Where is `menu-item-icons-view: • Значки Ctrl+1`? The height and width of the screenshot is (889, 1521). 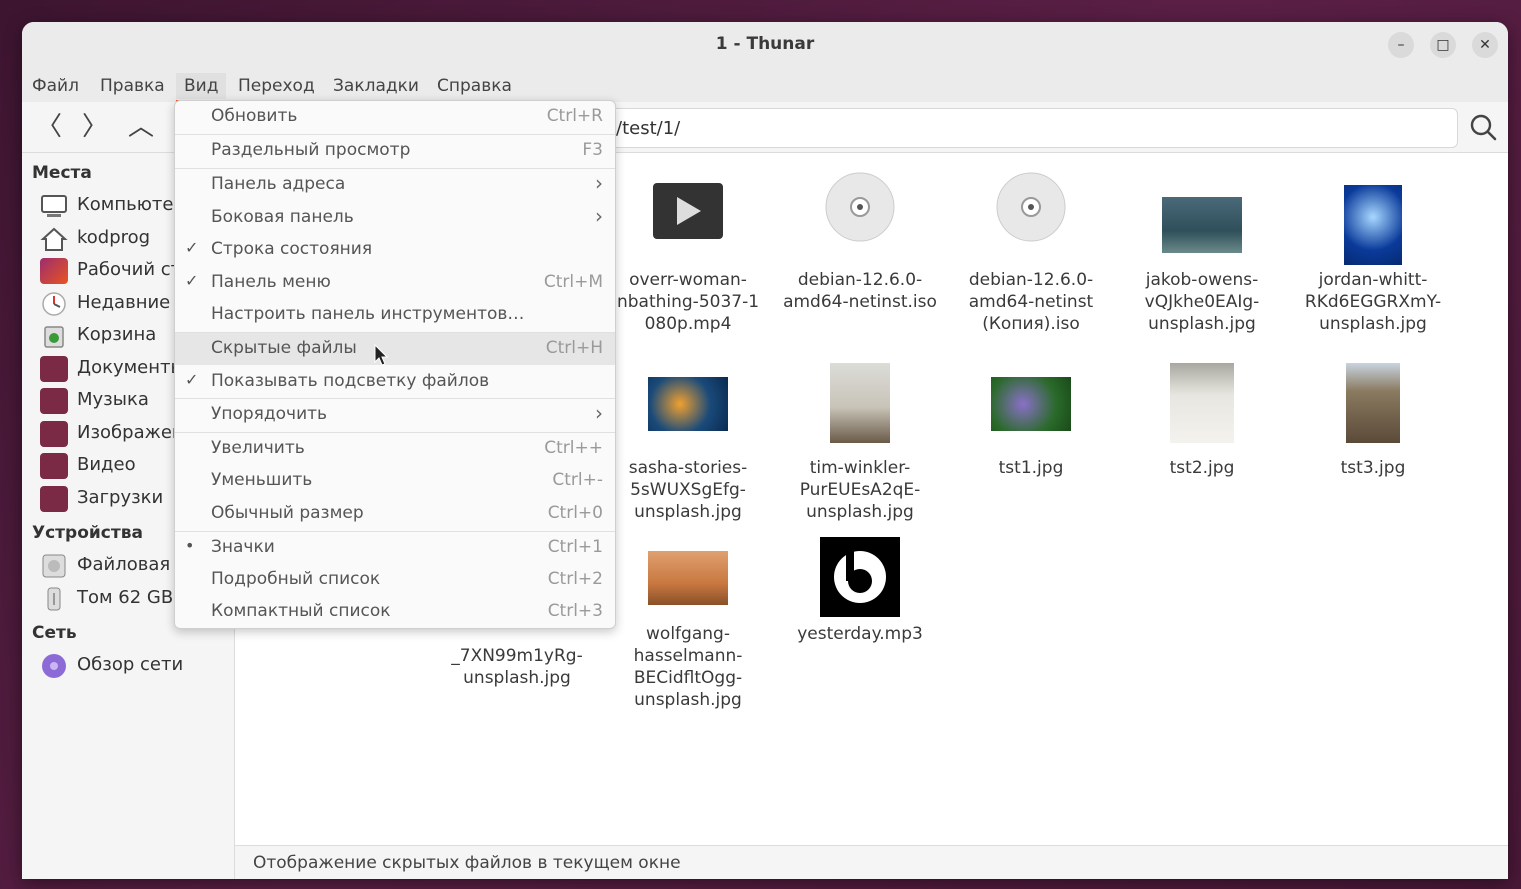
menu-item-icons-view: • Значки Ctrl+1 is located at coordinates (395, 548).